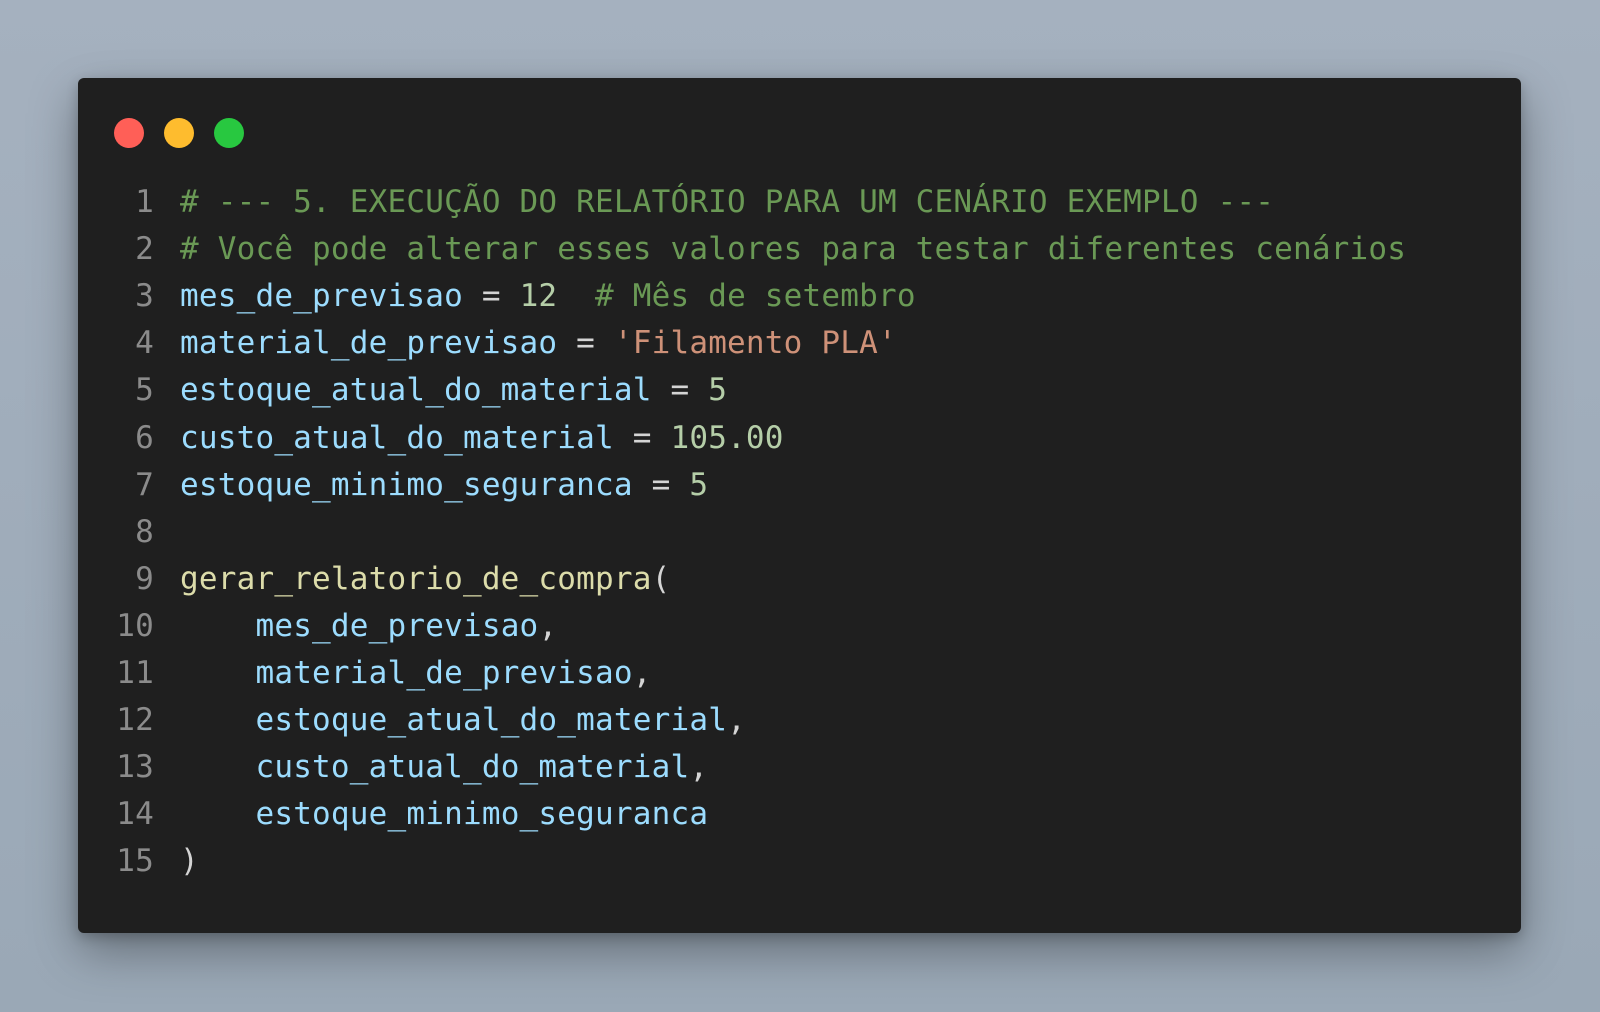 The width and height of the screenshot is (1600, 1012). Describe the element at coordinates (144, 296) in the screenshot. I see `line-number: 3` at that location.